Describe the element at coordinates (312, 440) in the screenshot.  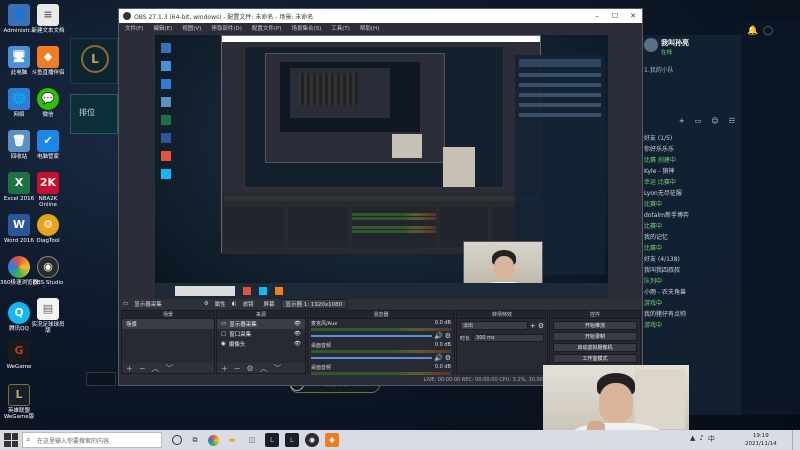
I see `obs-icon: ◉` at that location.